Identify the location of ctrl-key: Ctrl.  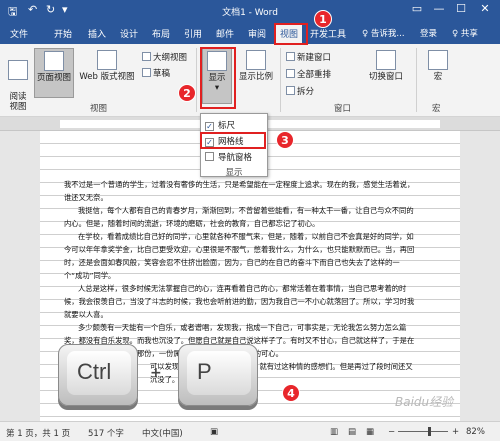
(98, 375).